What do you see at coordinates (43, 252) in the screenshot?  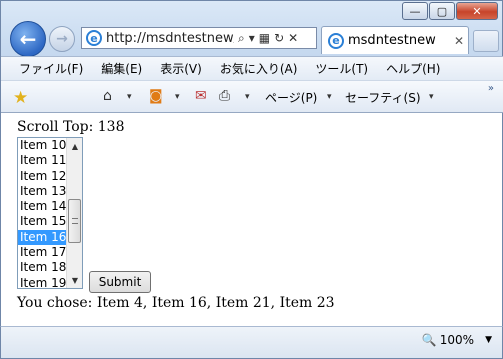 I see `list-item: Item 17` at bounding box center [43, 252].